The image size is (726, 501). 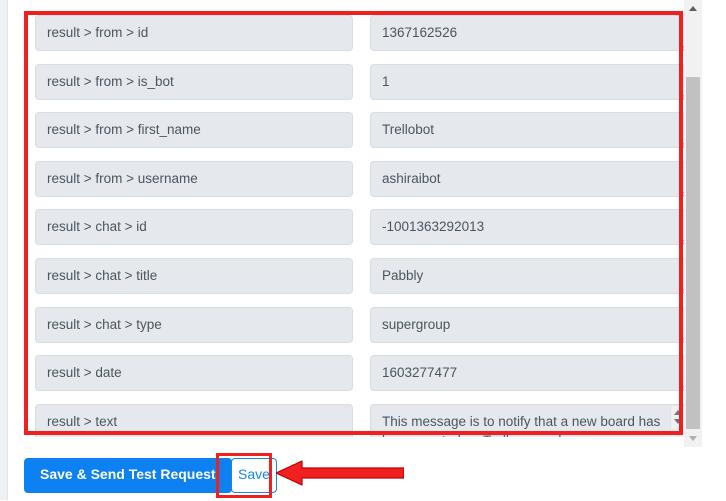 I want to click on field-key-input: result > chat > type, so click(x=194, y=324).